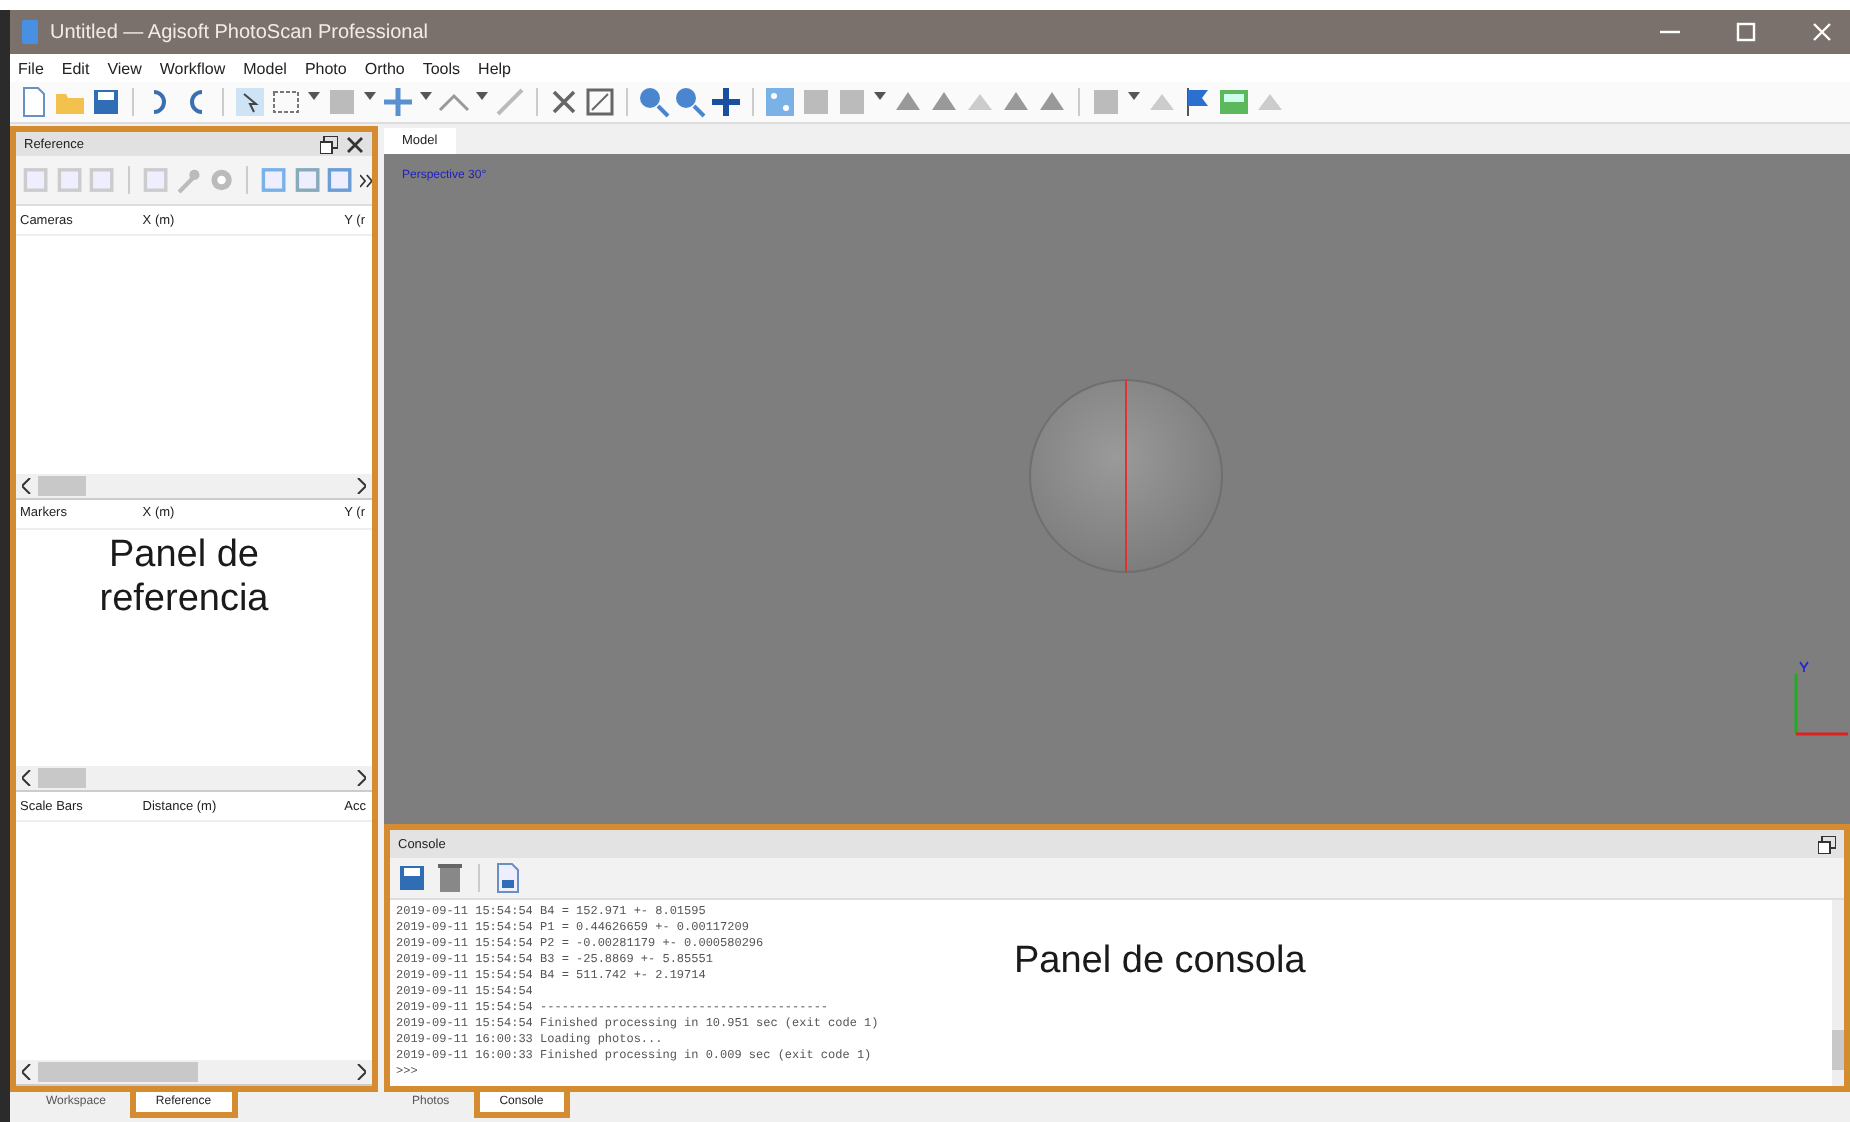 The width and height of the screenshot is (1850, 1122). Describe the element at coordinates (564, 102) in the screenshot. I see `delete-icon` at that location.